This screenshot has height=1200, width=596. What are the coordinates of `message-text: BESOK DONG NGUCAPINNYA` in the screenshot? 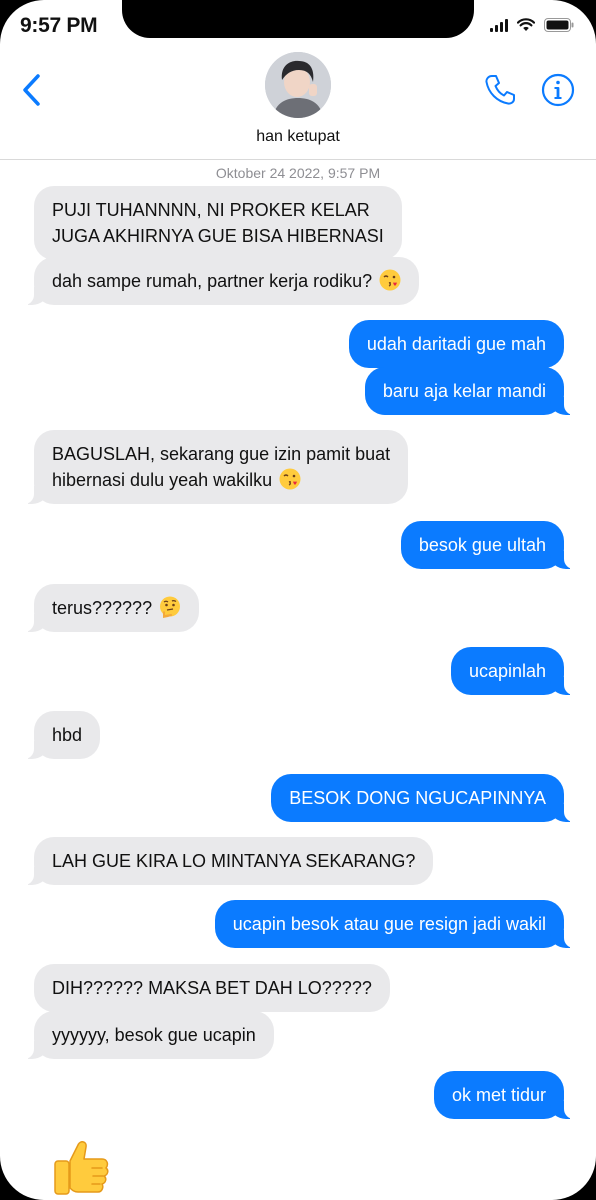 It's located at (417, 798).